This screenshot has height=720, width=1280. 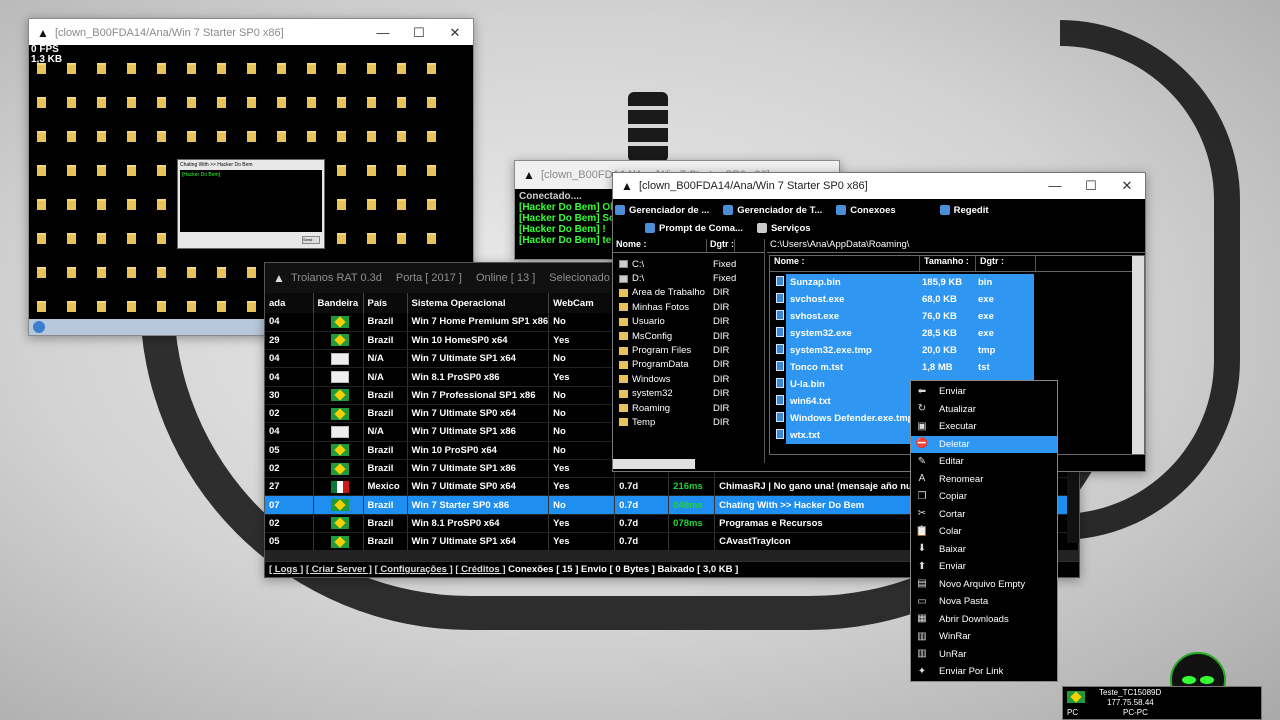 I want to click on connection-notification: Teste_TC15089D 177.75.58.44 PC PC-PC, so click(x=1162, y=703).